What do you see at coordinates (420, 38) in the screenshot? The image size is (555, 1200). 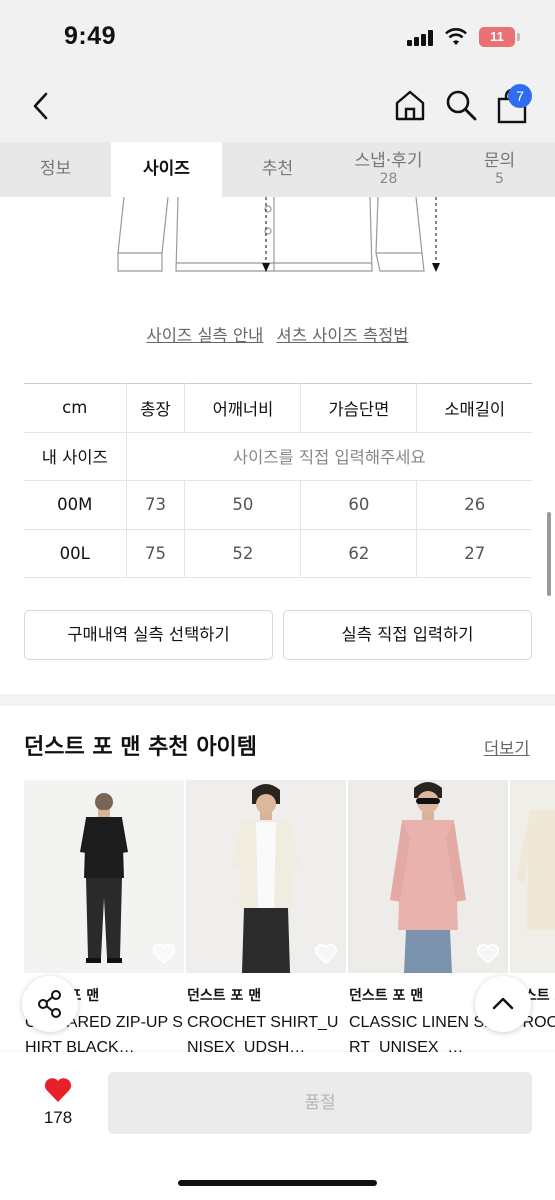 I see `signal-icon` at bounding box center [420, 38].